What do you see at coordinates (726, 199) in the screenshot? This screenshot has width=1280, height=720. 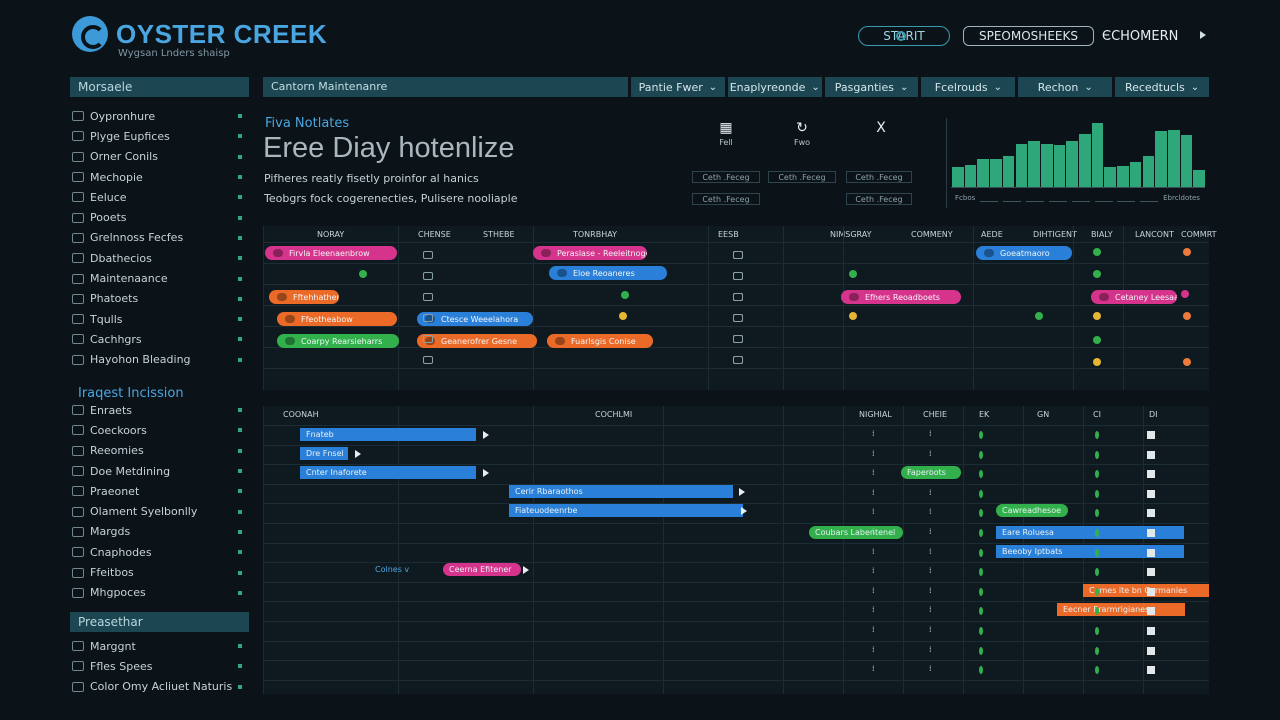 I see `mini-button-3: Ceth .Feceg` at bounding box center [726, 199].